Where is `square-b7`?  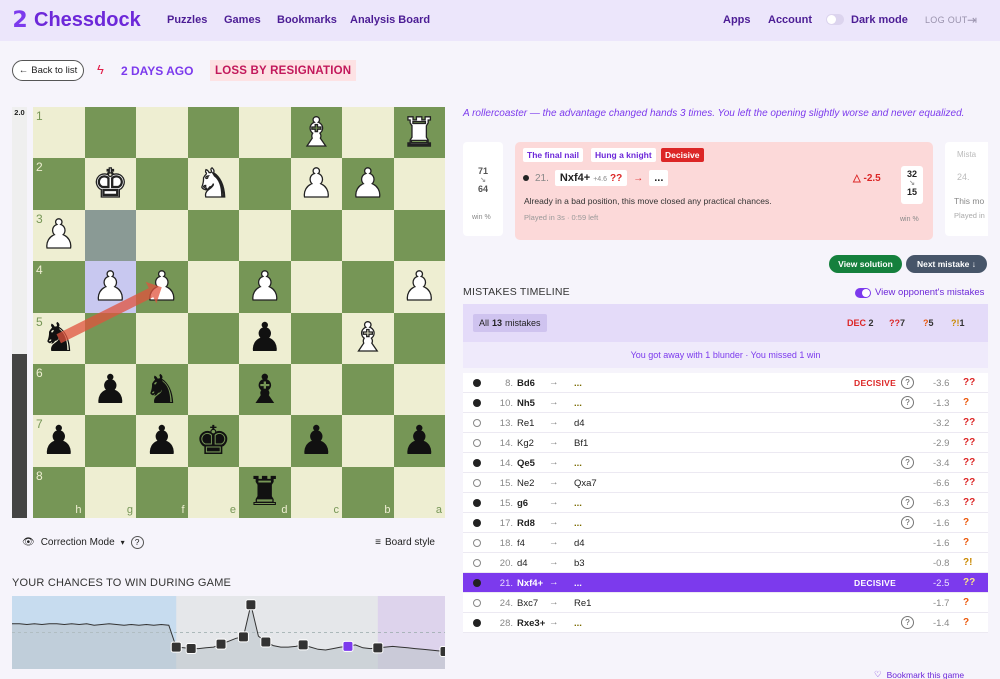 square-b7 is located at coordinates (368, 441).